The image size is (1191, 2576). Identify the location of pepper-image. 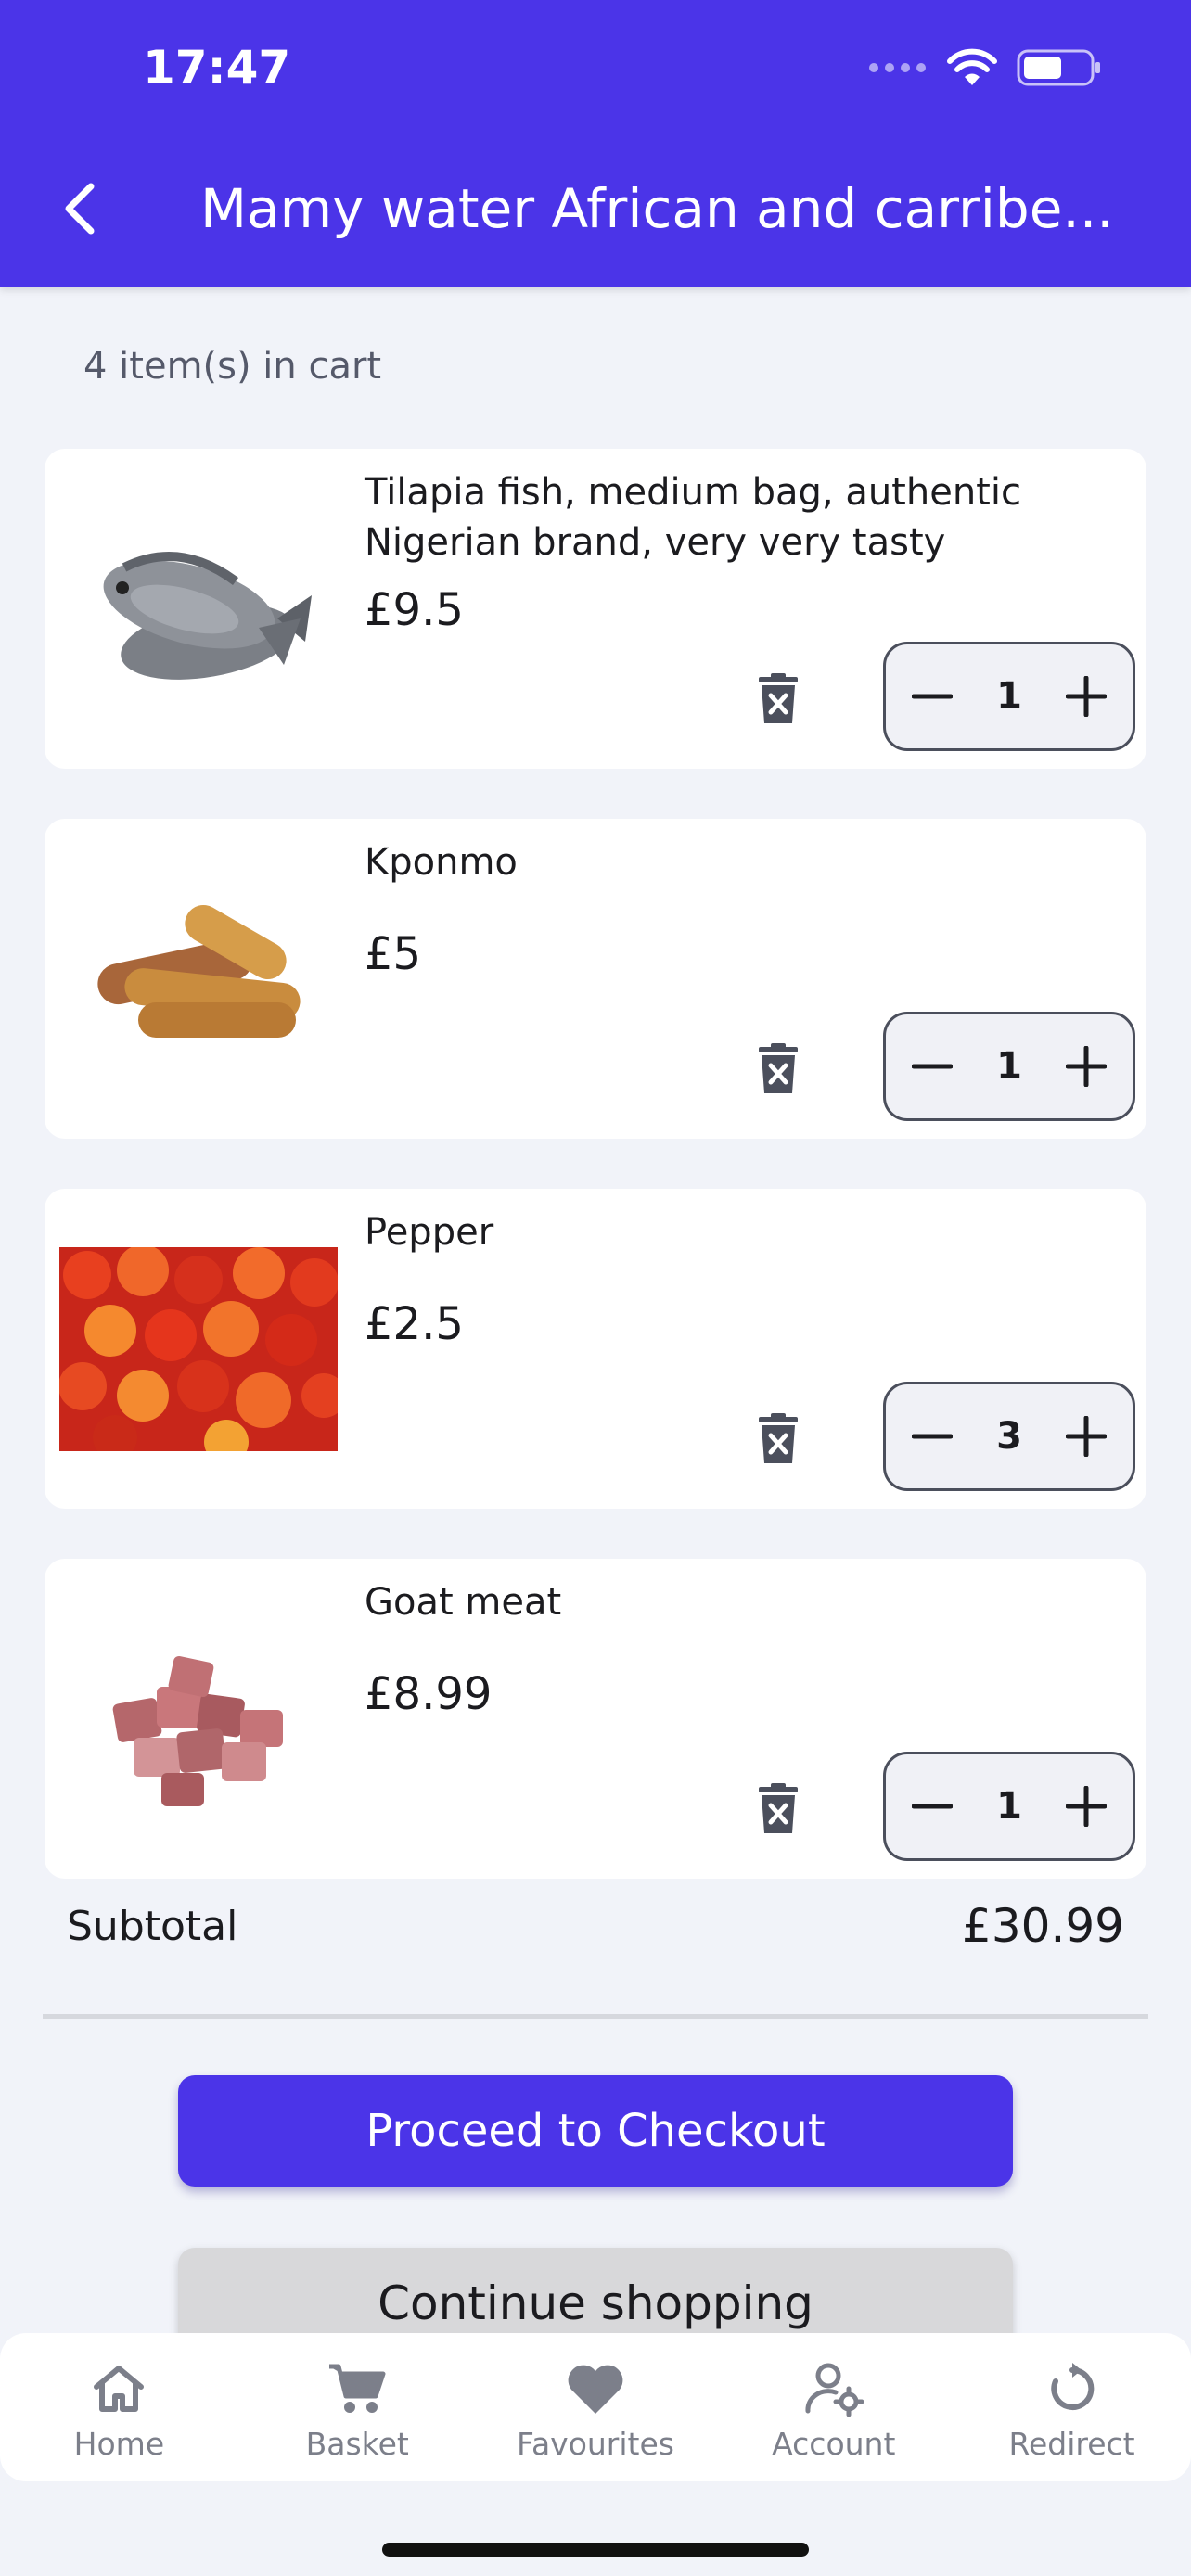
(198, 1349).